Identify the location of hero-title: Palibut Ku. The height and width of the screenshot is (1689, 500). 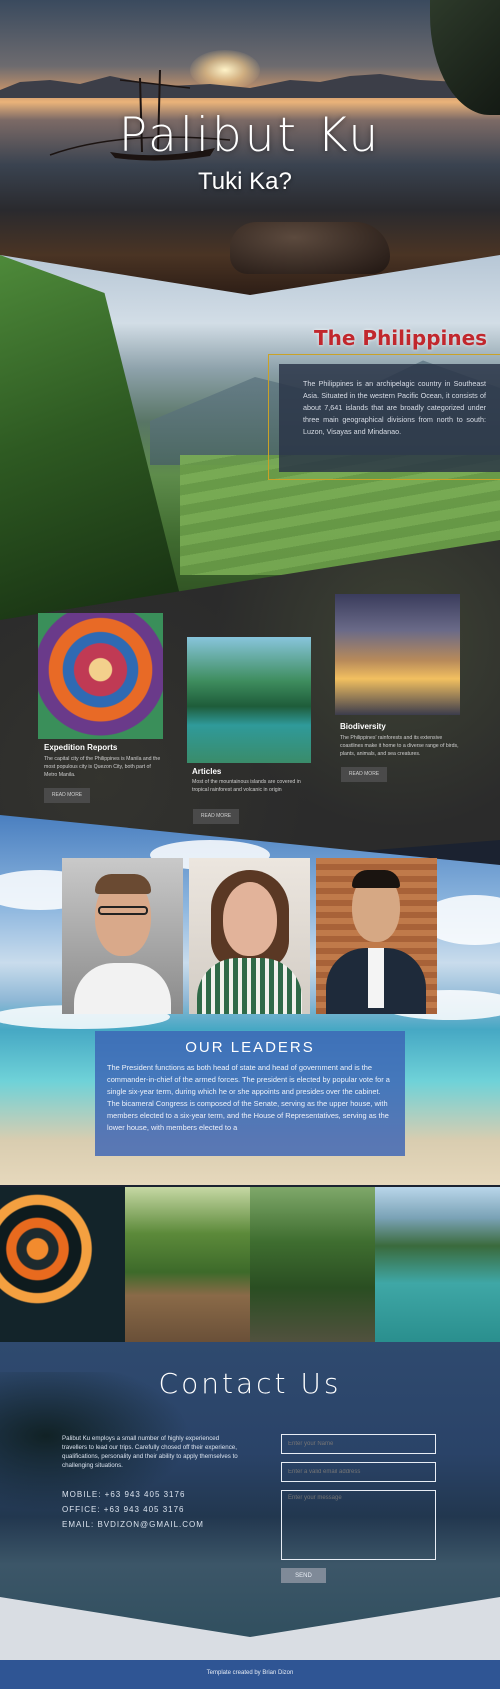
(250, 135).